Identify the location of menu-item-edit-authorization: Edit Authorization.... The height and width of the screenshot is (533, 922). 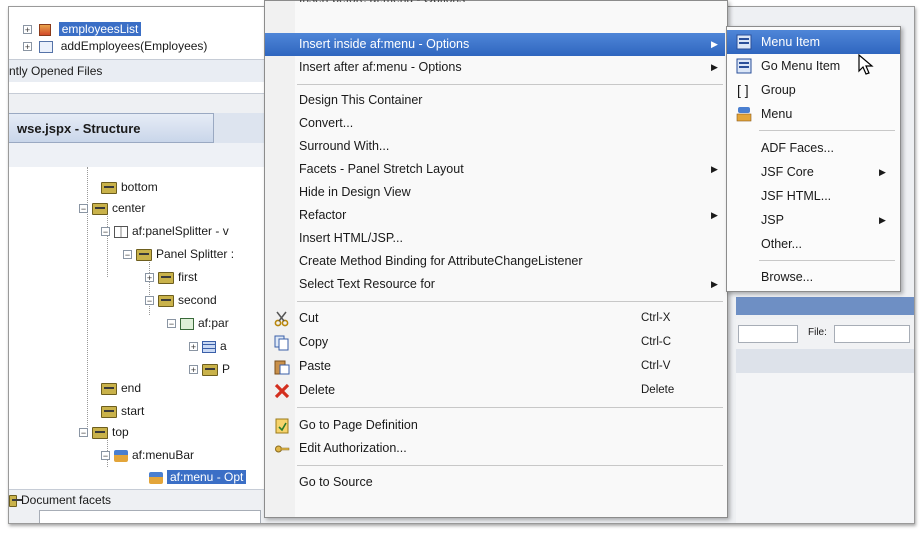
(495, 448).